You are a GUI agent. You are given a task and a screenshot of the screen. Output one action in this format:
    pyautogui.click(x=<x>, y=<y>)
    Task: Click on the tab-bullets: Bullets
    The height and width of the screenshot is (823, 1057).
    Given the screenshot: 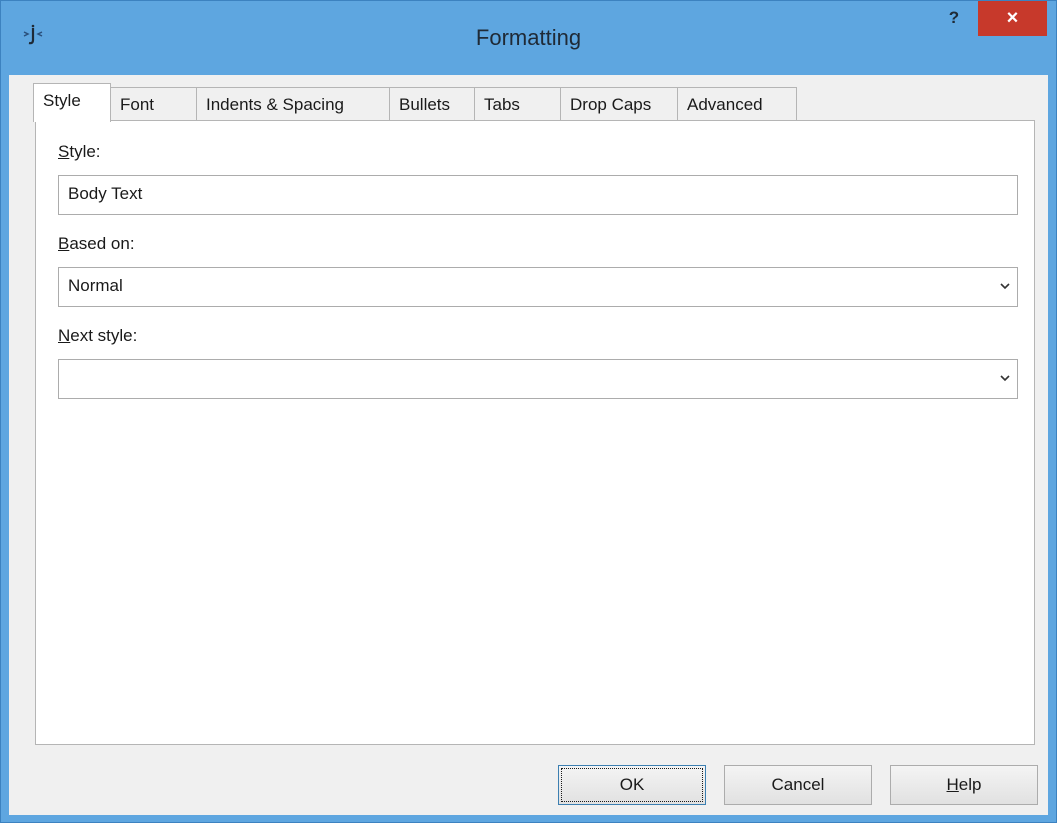 What is the action you would take?
    pyautogui.click(x=432, y=104)
    